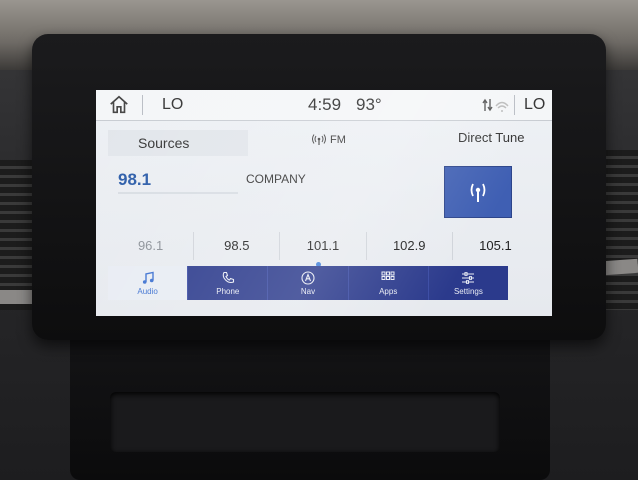  I want to click on driver-temp: LO, so click(172, 105).